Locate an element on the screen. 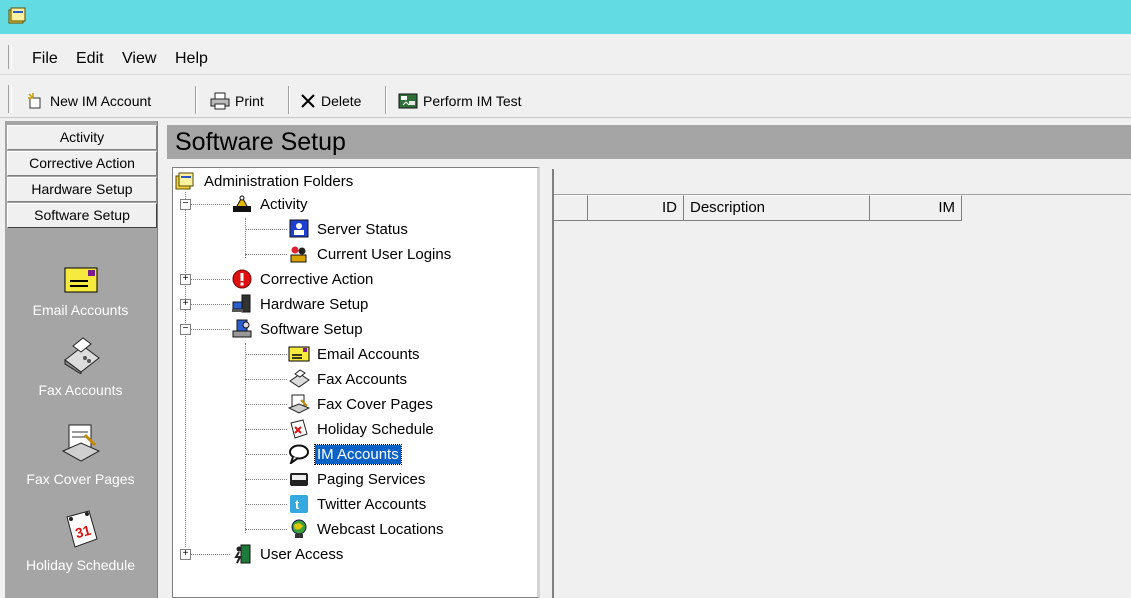  shortcut-label: Fax Accounts is located at coordinates (80, 390).